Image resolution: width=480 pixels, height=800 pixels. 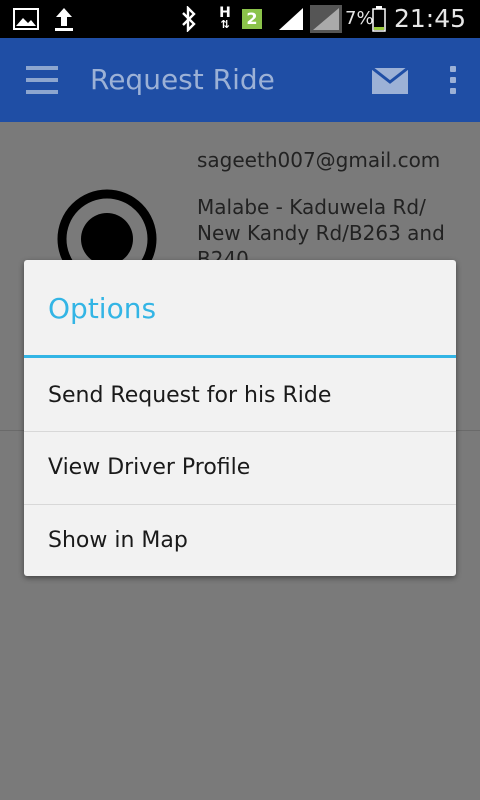 I want to click on option-send-request: Send Request for his Ride, so click(x=240, y=396).